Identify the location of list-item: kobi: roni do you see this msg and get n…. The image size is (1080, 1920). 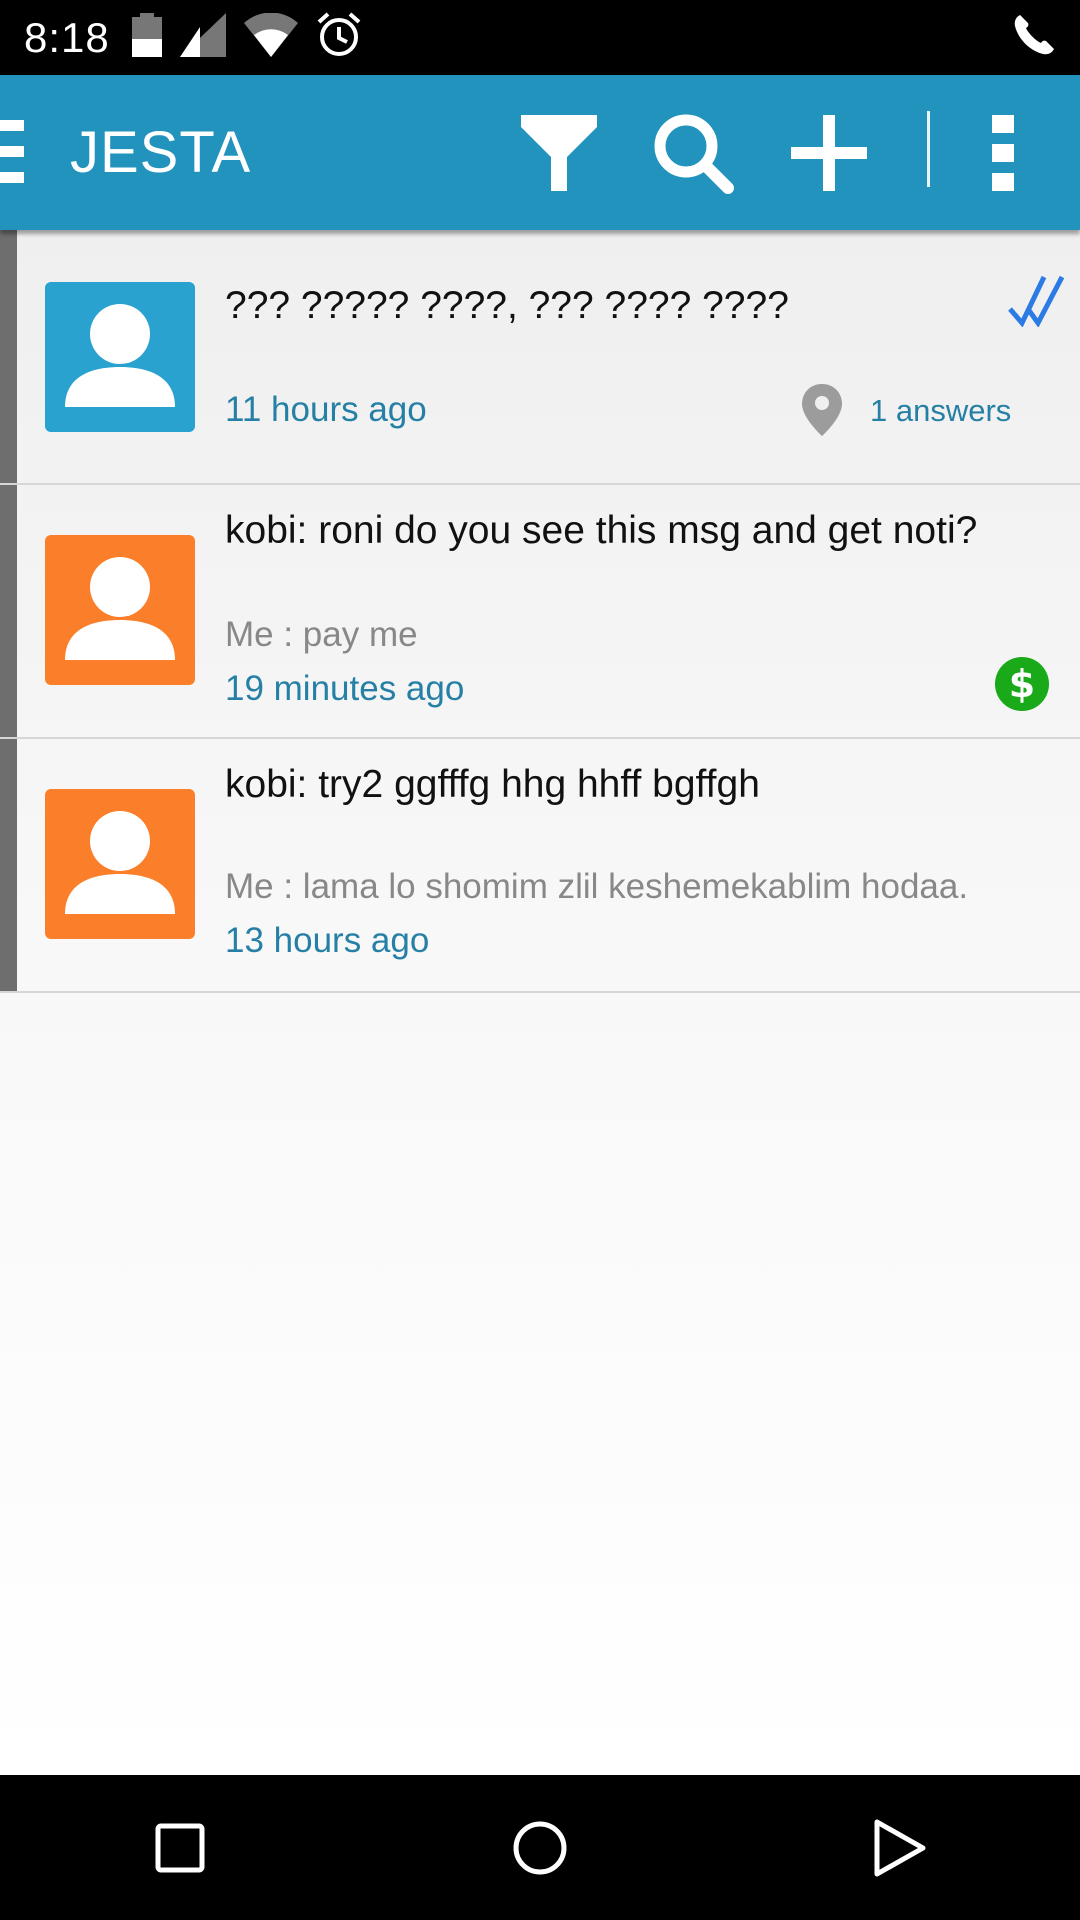
(540, 612).